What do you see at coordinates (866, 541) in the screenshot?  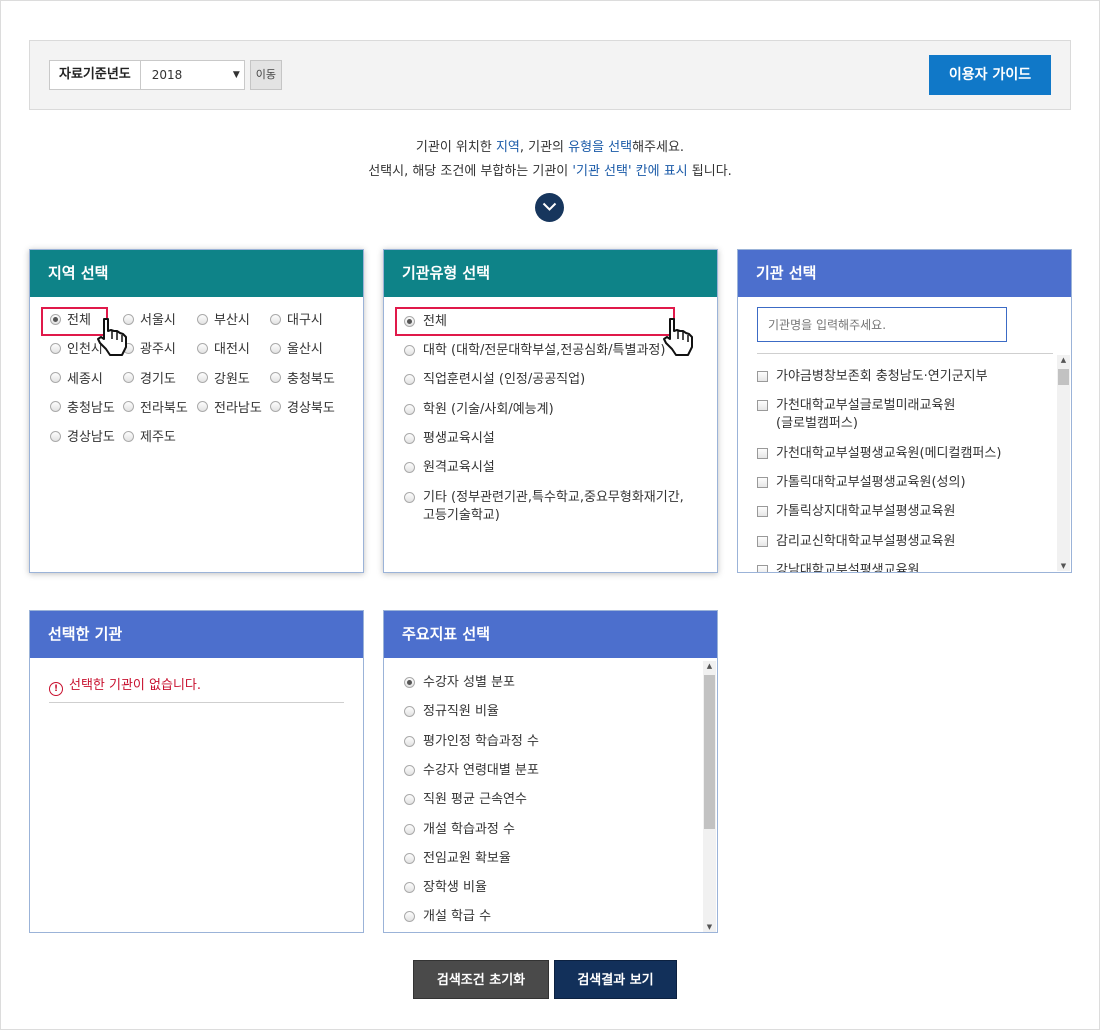 I see `institution-option-label: 감리교신학대학교부설평생교육원` at bounding box center [866, 541].